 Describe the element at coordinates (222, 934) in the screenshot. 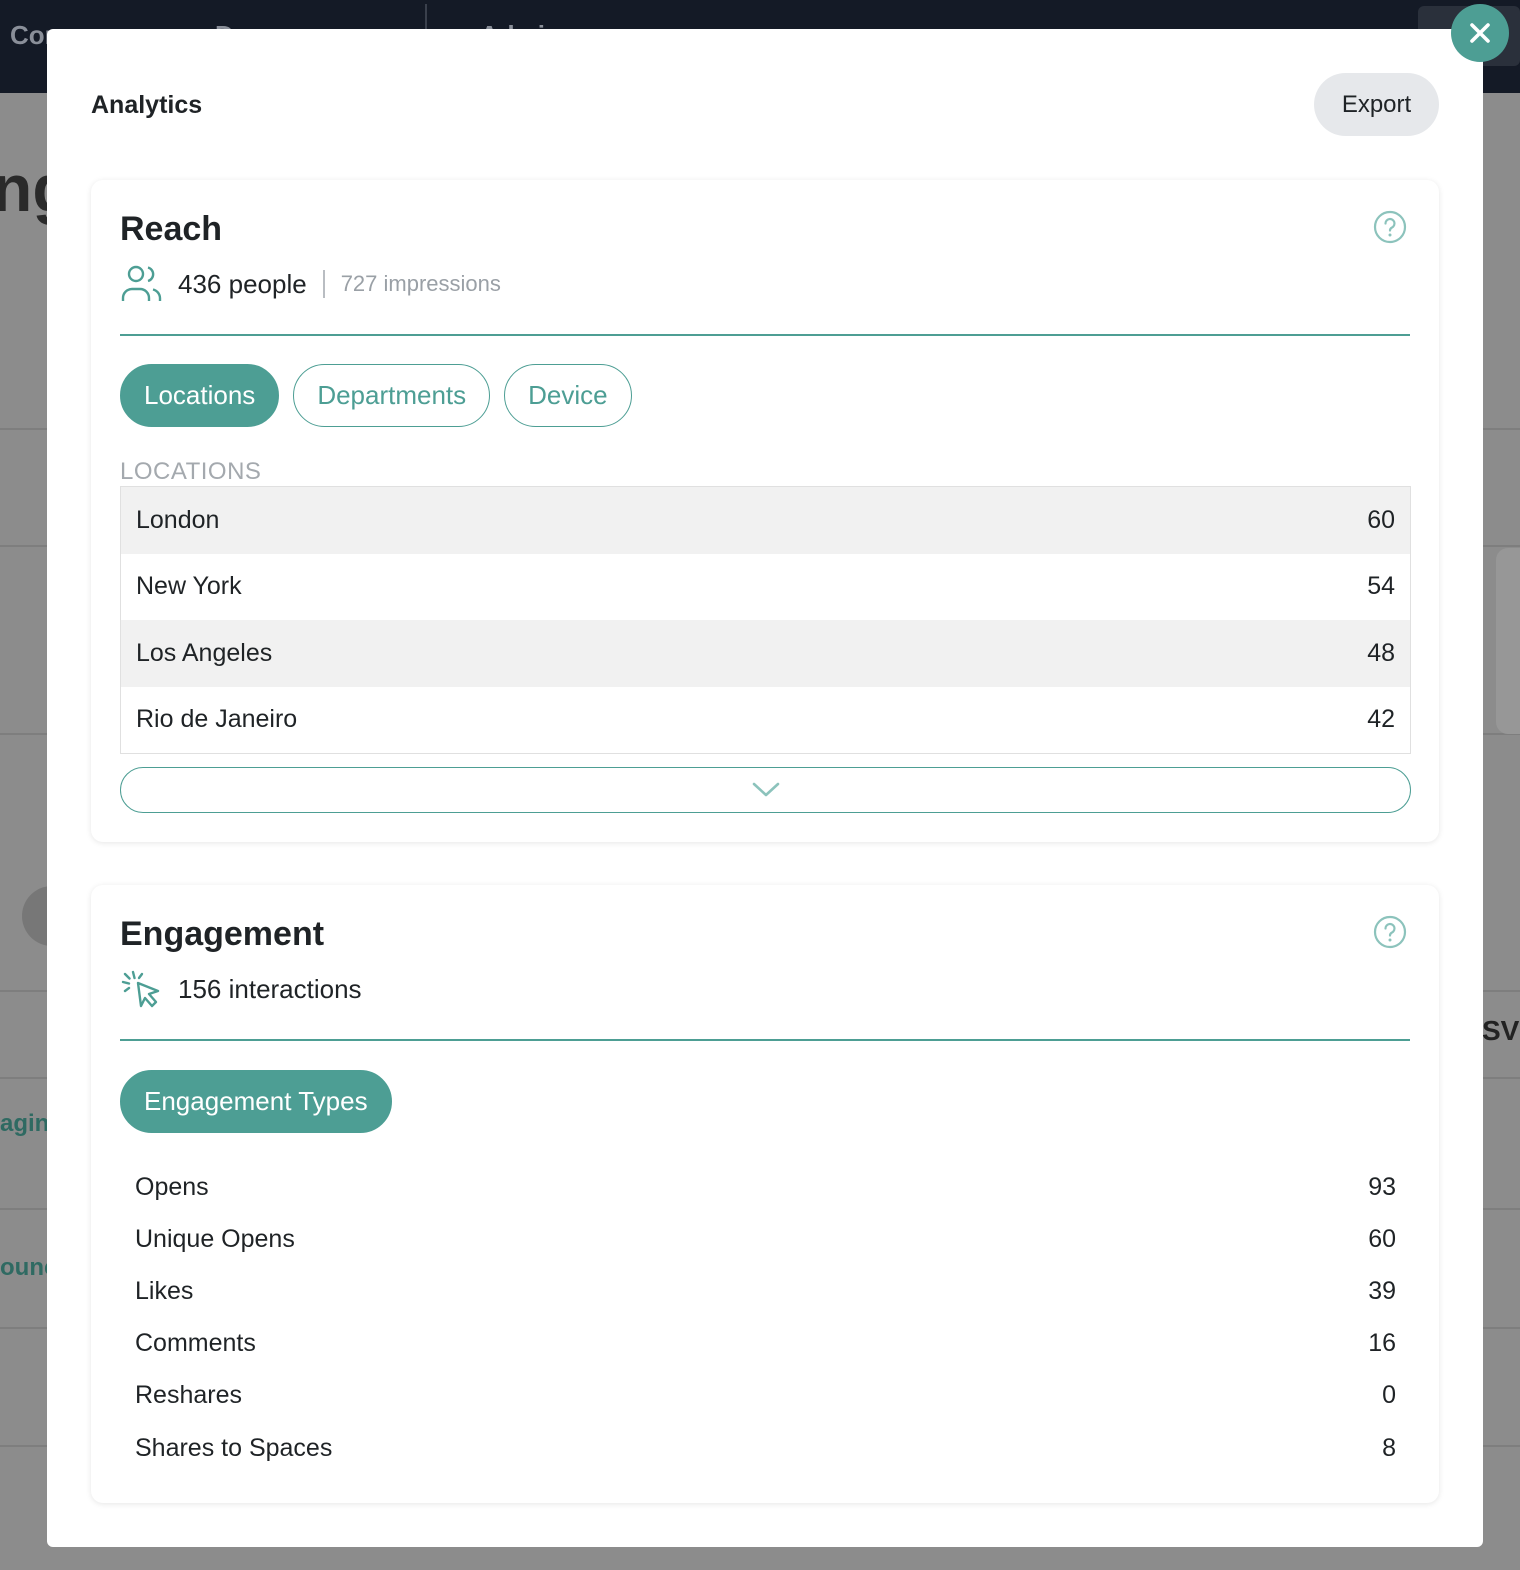

I see `engagement-title: Engagement` at that location.